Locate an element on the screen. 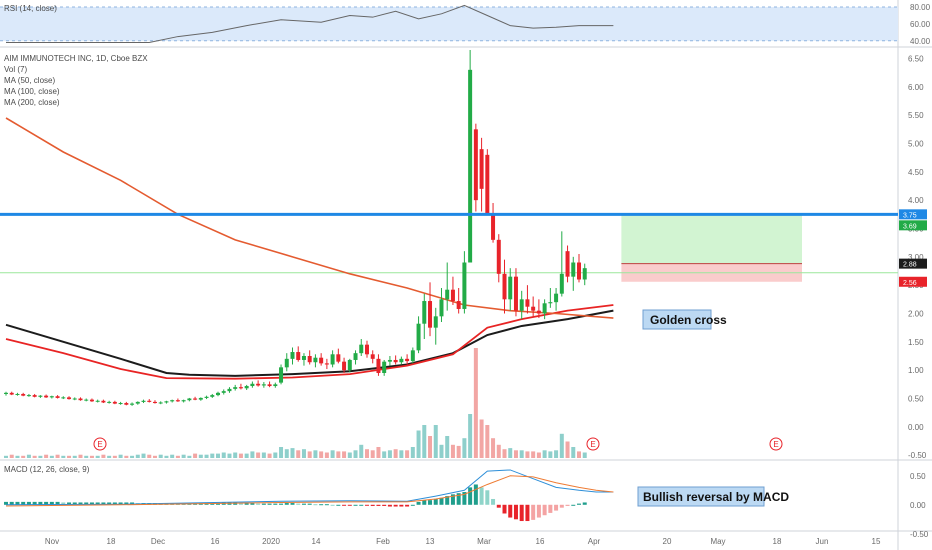  macd-label: MACD (12, 26, close, 9) is located at coordinates (47, 469).